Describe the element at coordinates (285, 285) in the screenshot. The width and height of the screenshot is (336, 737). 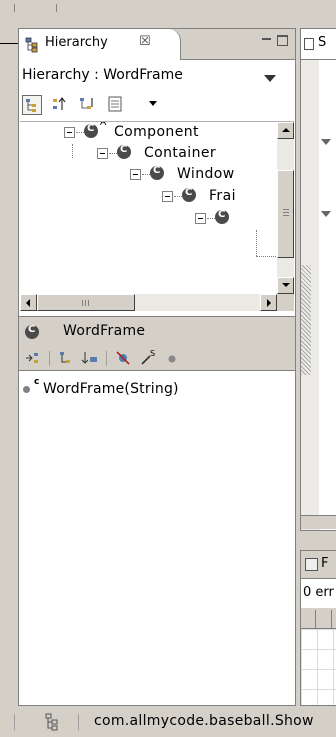
I see `scroll-down-button` at that location.